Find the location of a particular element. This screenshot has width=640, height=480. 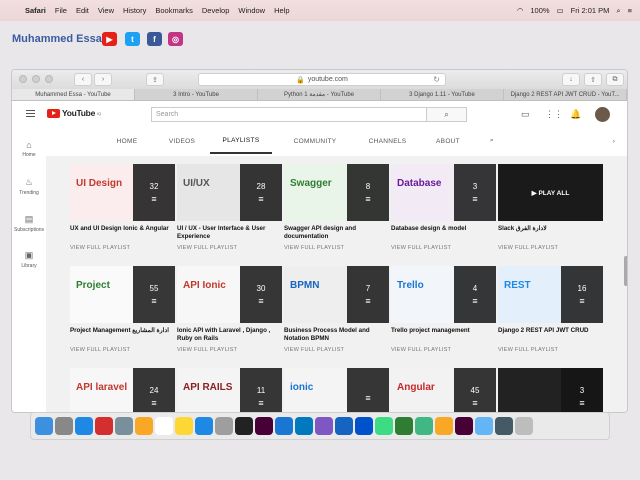

sidebar-item-subscriptions: ▤ Subscriptions is located at coordinates (29, 223).